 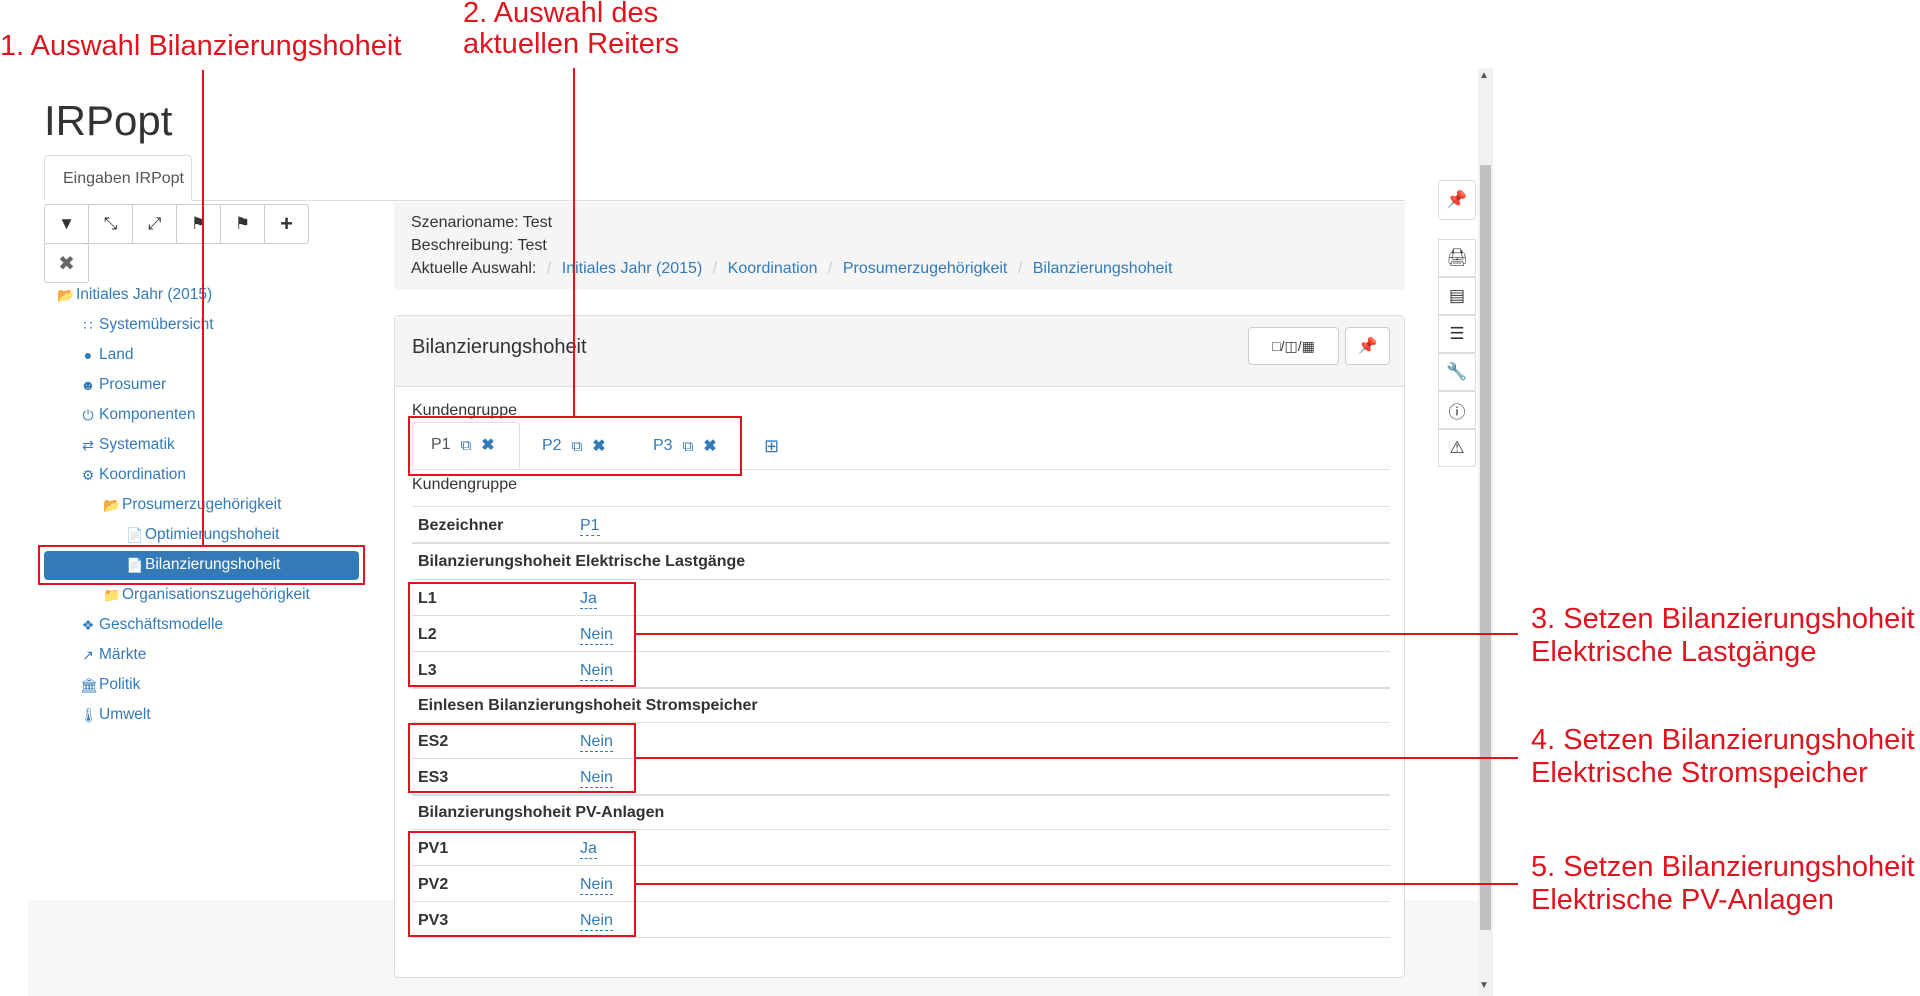 I want to click on breadcrumb-label: Aktuelle Auswahl:, so click(x=474, y=268).